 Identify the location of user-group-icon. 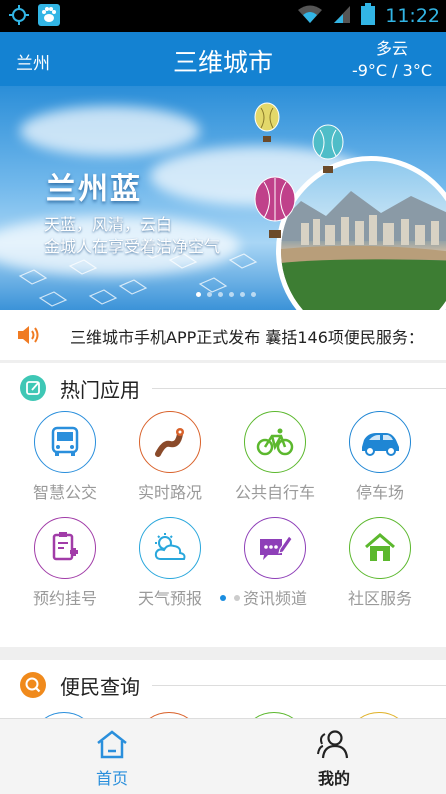
(334, 746).